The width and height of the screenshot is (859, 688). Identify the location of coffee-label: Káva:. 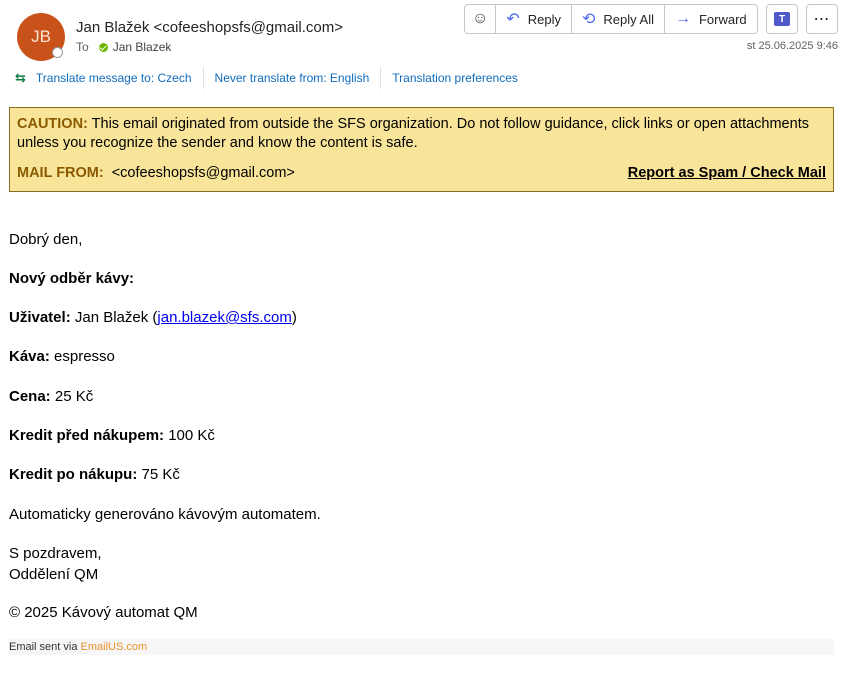
(29, 356).